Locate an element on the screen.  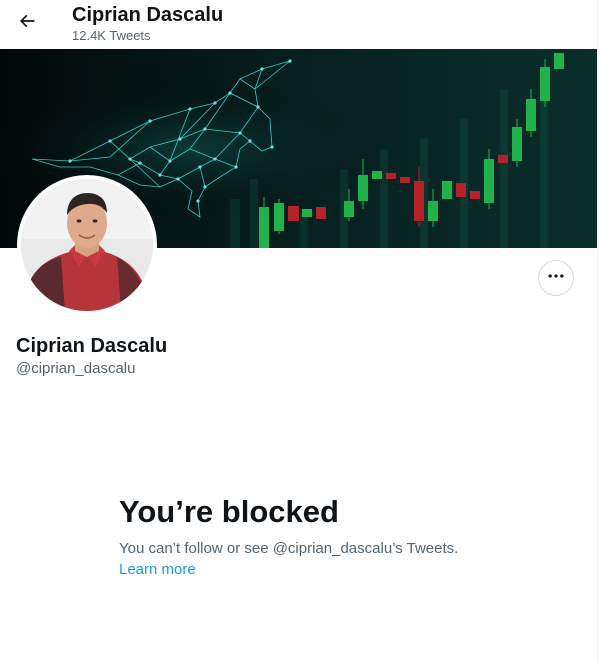
back-button is located at coordinates (27, 23).